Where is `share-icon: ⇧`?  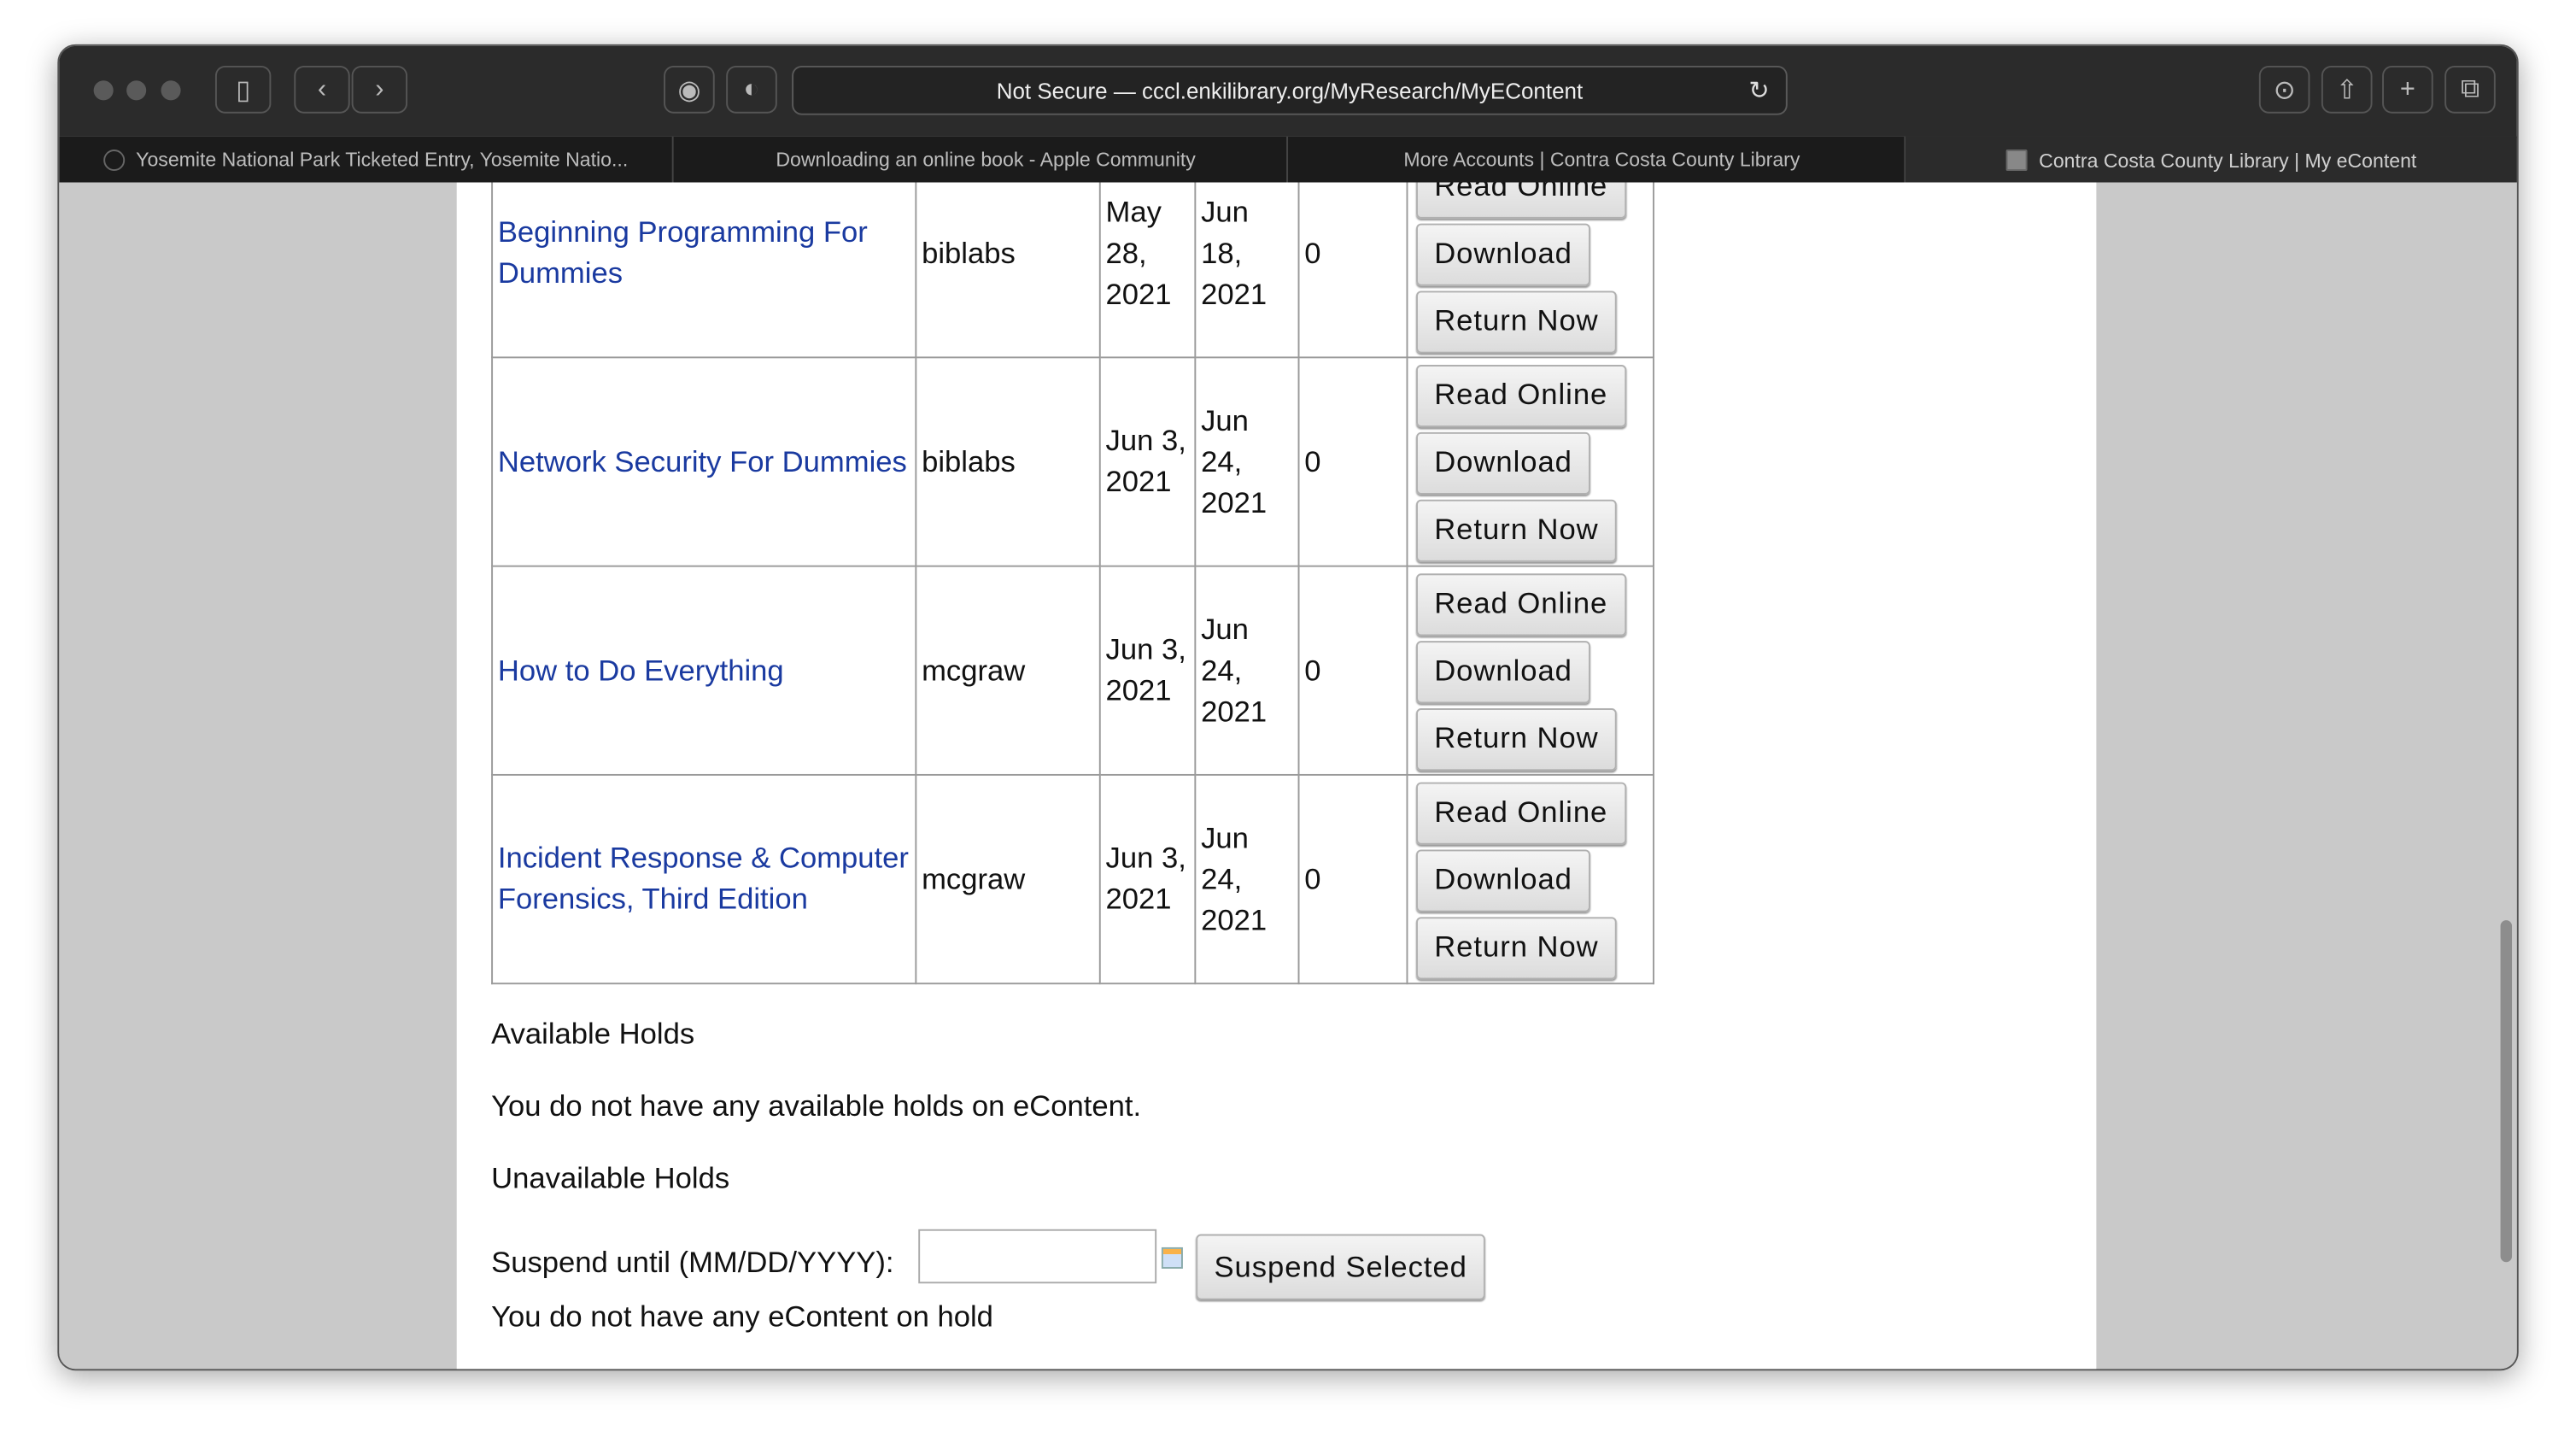 share-icon: ⇧ is located at coordinates (2347, 89).